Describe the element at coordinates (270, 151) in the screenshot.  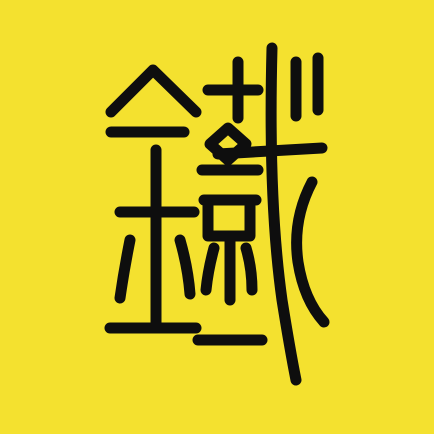
I see `spear-bar-stroke` at that location.